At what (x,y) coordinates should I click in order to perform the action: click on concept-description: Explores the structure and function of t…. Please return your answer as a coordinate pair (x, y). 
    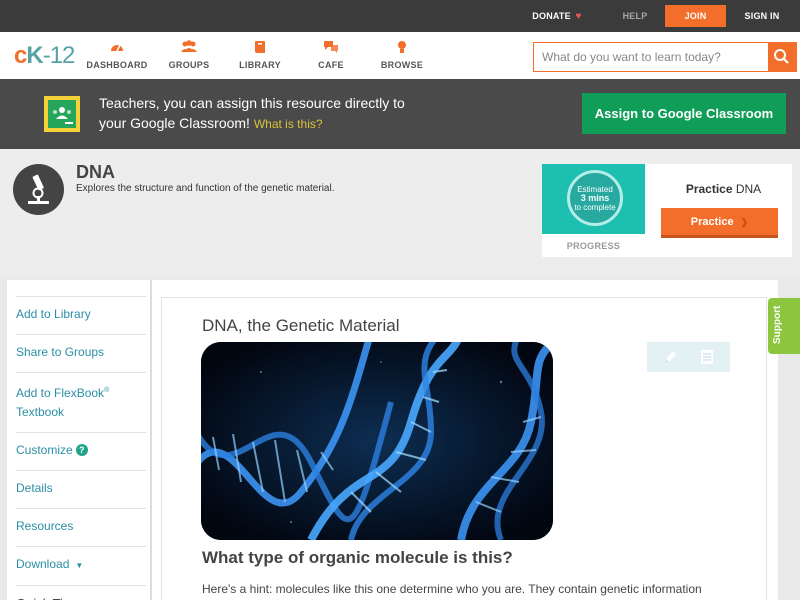
    Looking at the image, I should click on (205, 188).